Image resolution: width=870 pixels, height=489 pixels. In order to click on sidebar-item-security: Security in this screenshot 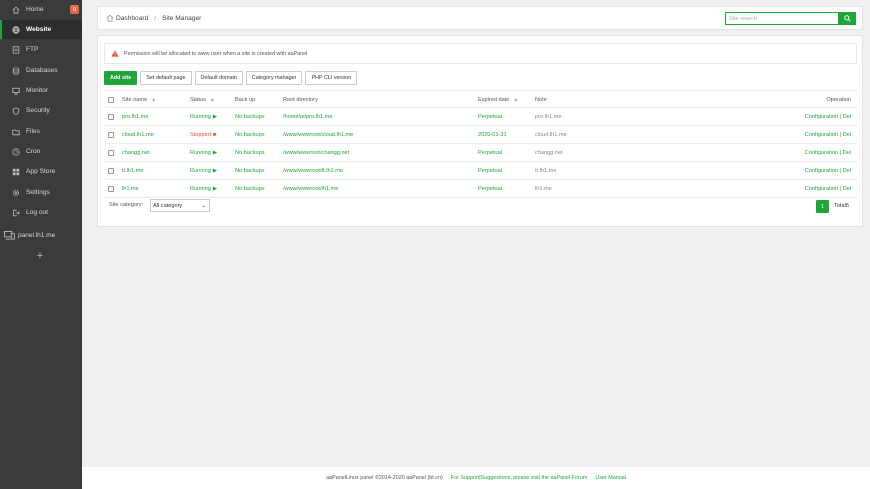, I will do `click(41, 110)`.